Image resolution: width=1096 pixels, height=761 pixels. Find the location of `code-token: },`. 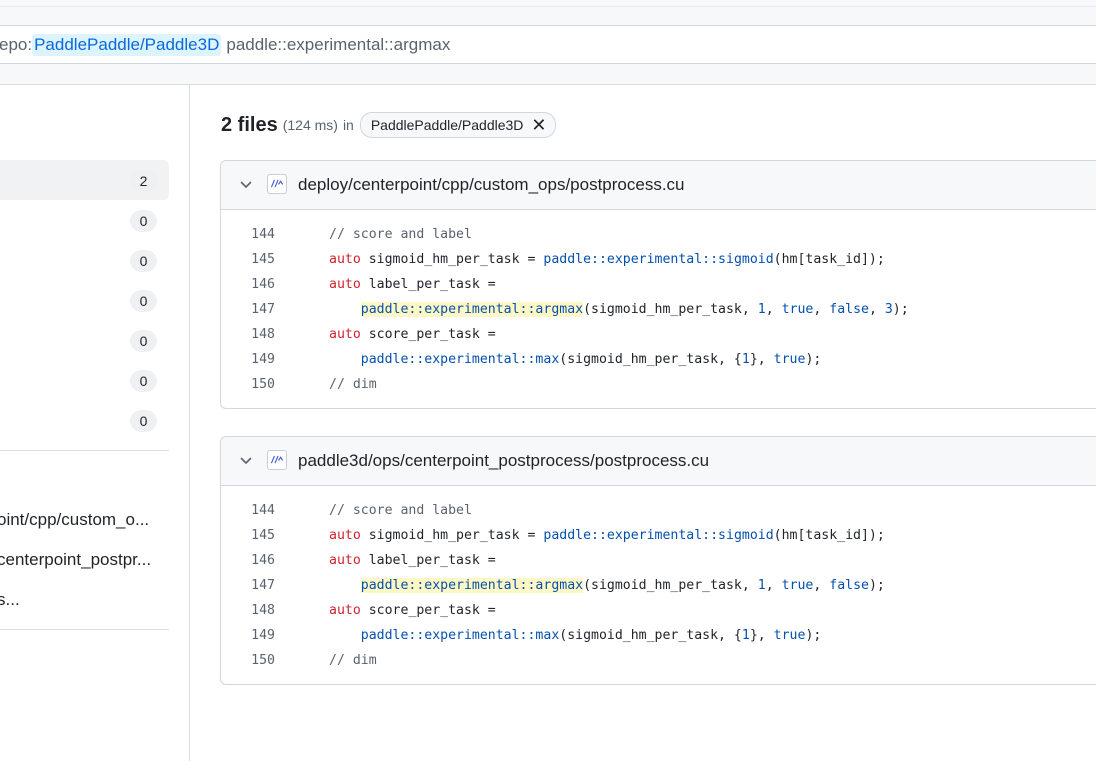

code-token: }, is located at coordinates (761, 635).